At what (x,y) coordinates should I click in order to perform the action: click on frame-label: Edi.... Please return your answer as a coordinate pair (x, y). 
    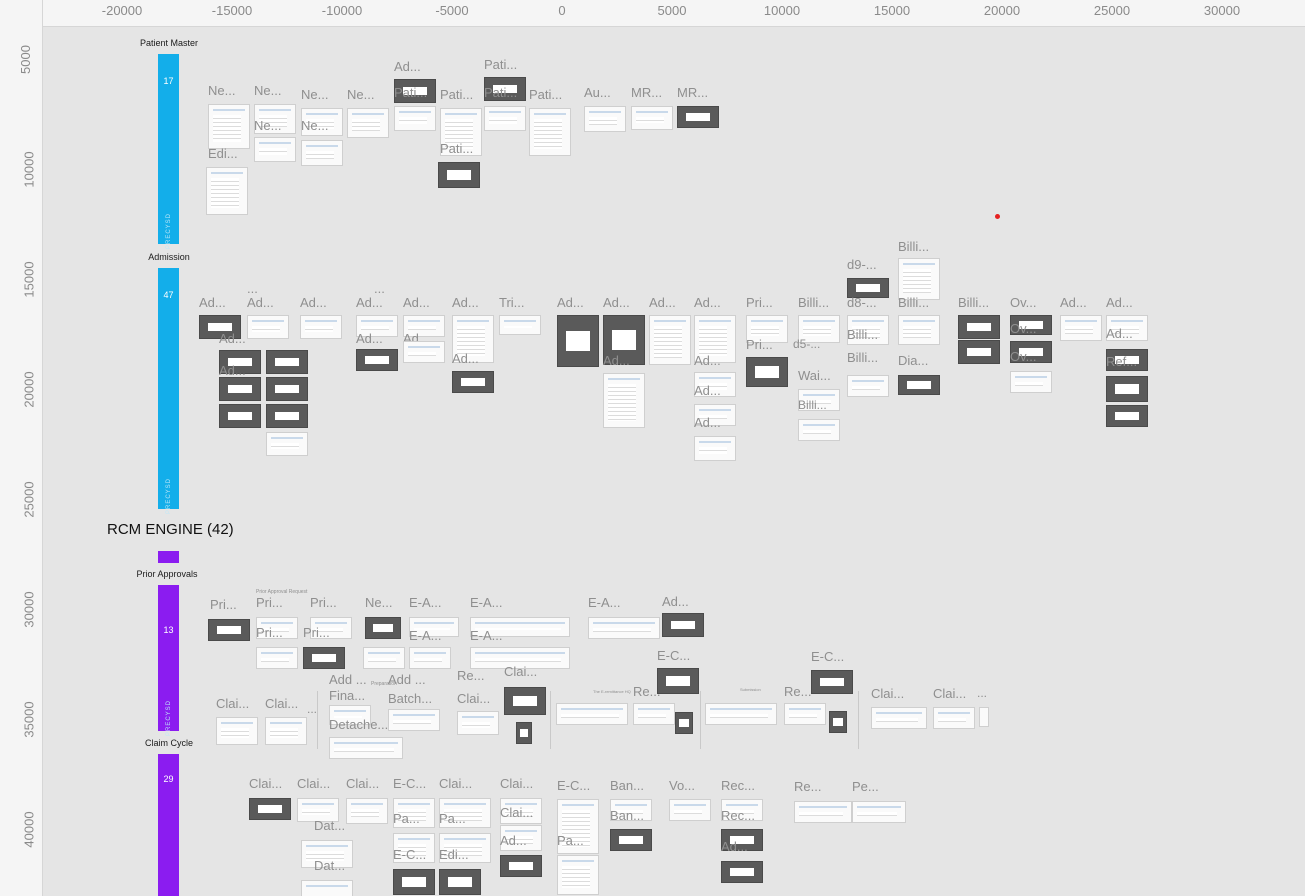
    Looking at the image, I should click on (223, 153).